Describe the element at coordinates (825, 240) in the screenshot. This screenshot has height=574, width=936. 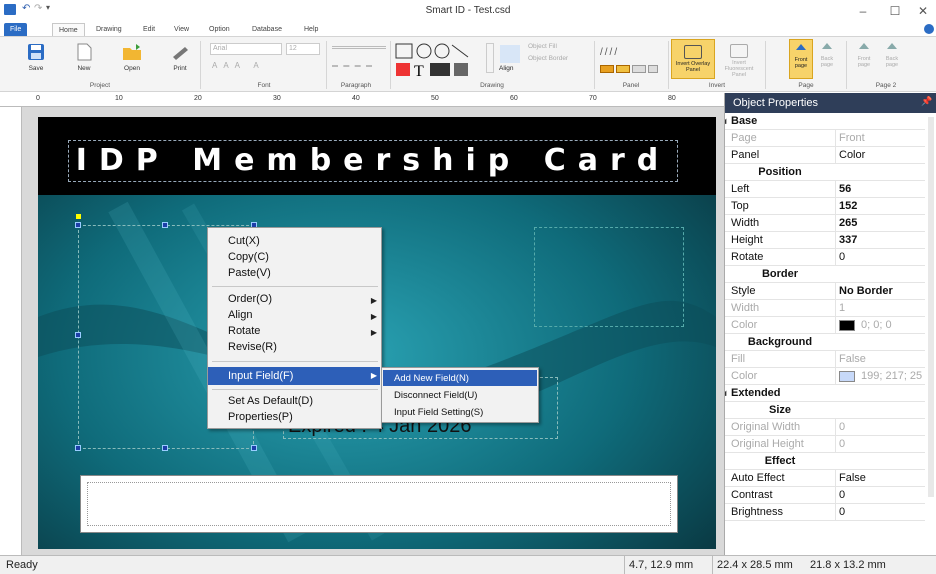
I see `property-row: Height 337` at that location.